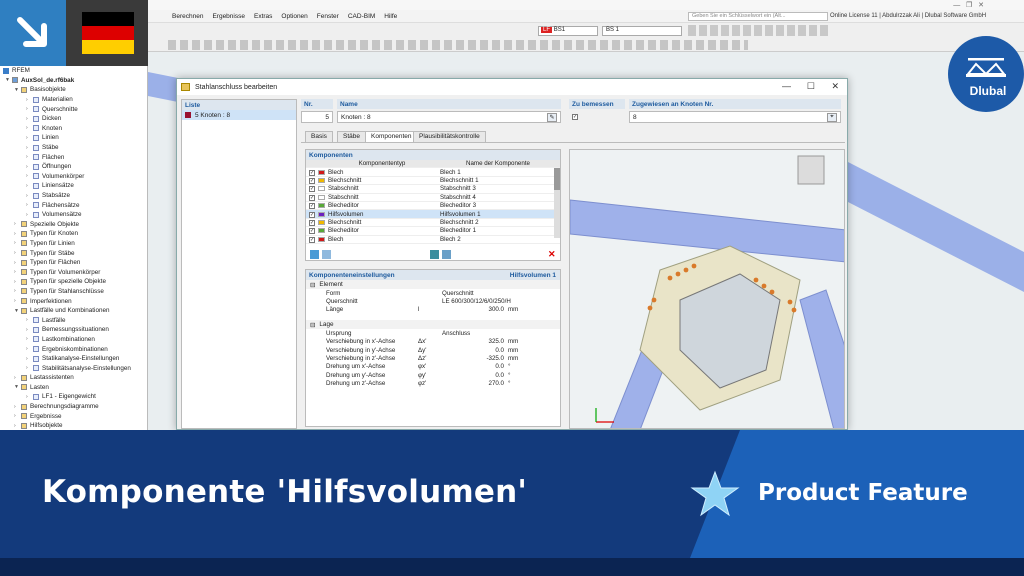 The height and width of the screenshot is (576, 1024). I want to click on tree-item: › Lastassistenten, so click(73, 378).